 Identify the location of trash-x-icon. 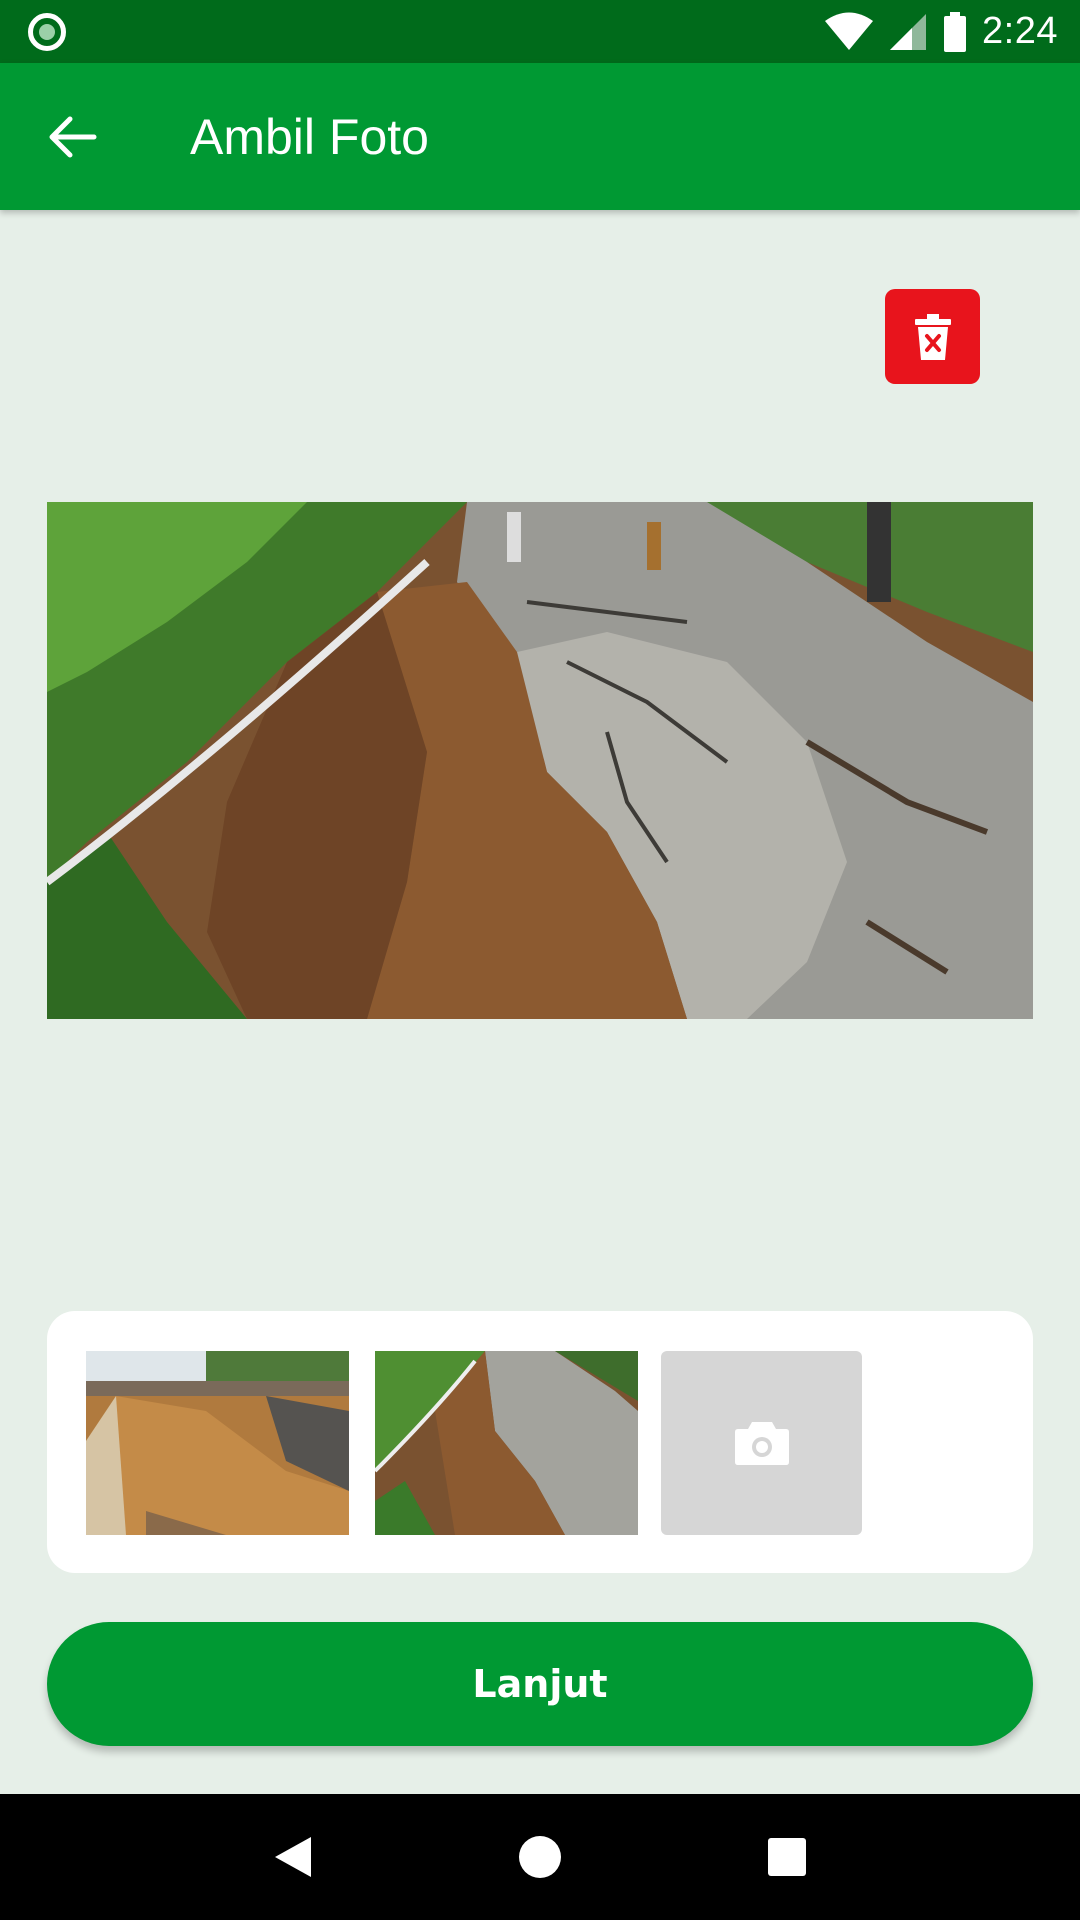
(932, 336).